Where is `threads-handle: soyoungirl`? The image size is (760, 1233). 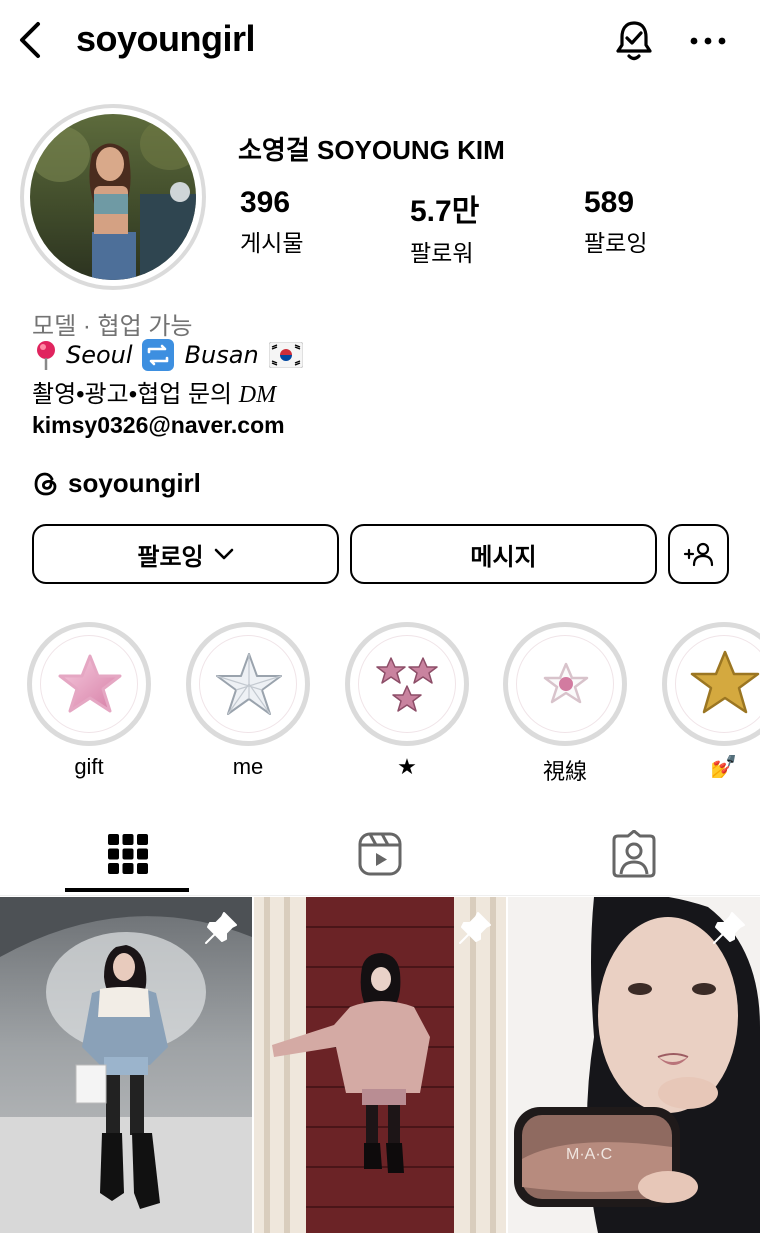
threads-handle: soyoungirl is located at coordinates (134, 483).